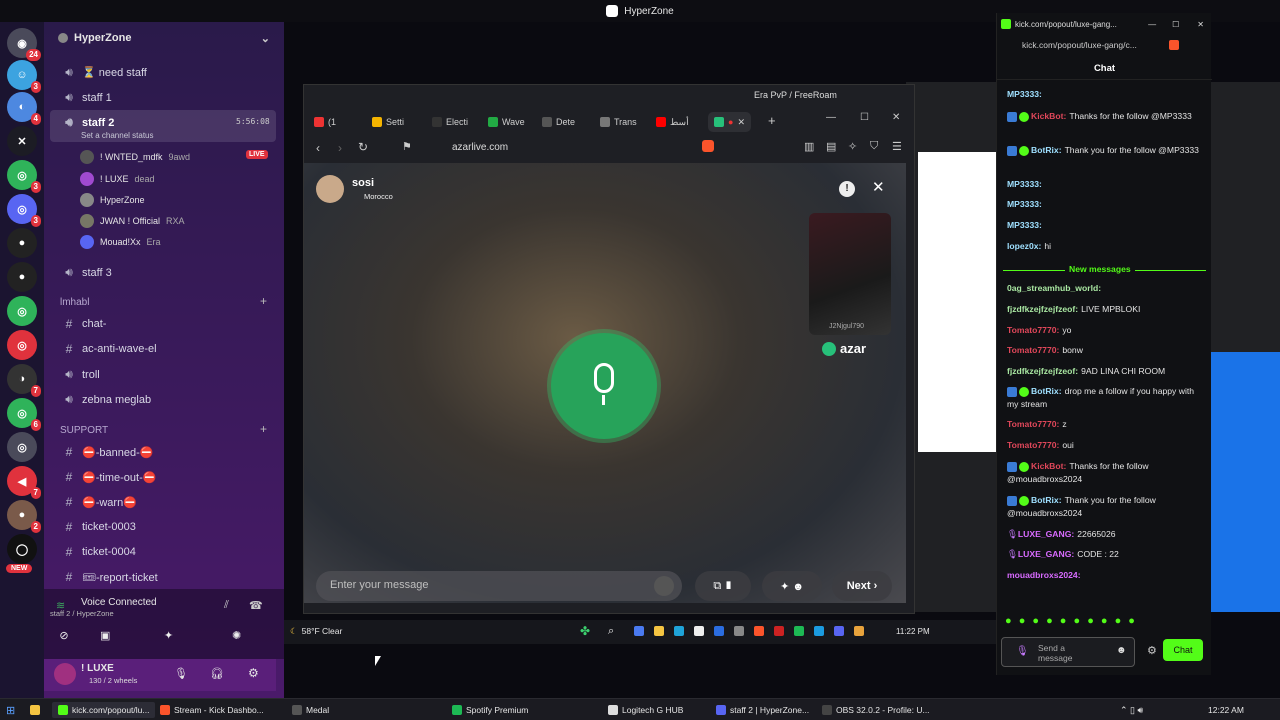  Describe the element at coordinates (1183, 650) in the screenshot. I see `send-chat-button: Chat` at that location.